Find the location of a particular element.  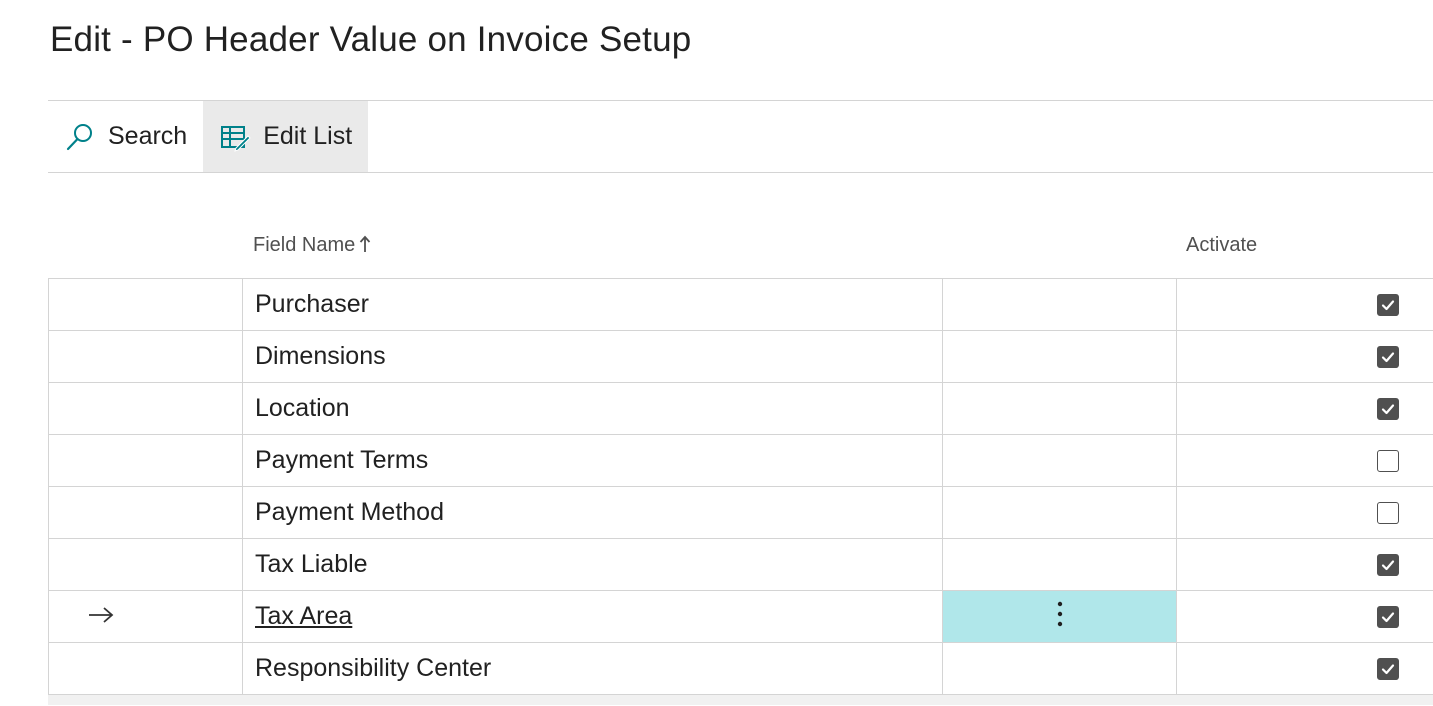

field-name-text: Tax Liable is located at coordinates (311, 564).